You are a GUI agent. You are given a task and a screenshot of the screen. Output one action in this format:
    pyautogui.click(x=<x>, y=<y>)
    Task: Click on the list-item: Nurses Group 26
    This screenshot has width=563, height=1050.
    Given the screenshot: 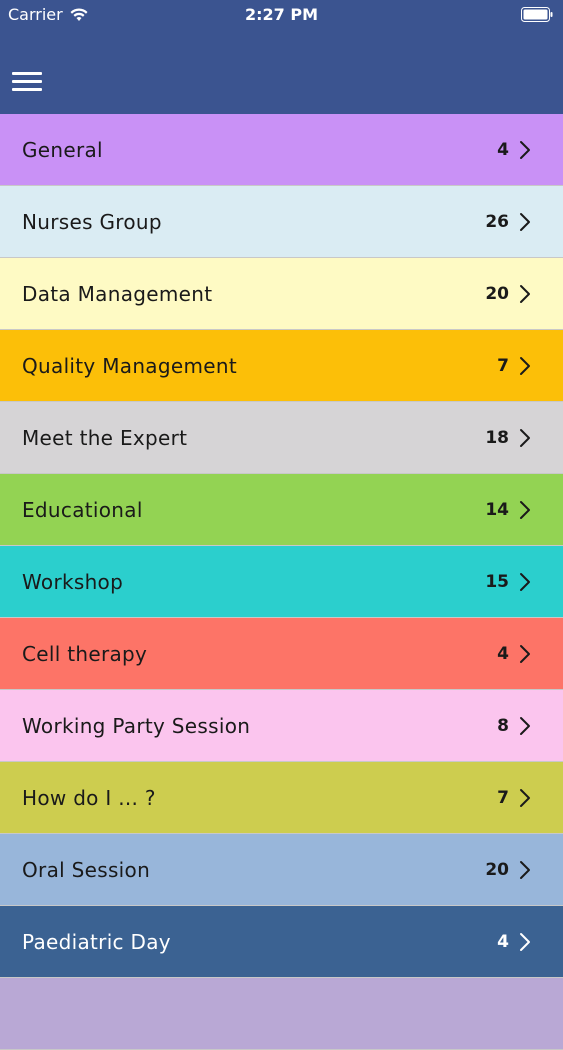 What is the action you would take?
    pyautogui.click(x=281, y=222)
    